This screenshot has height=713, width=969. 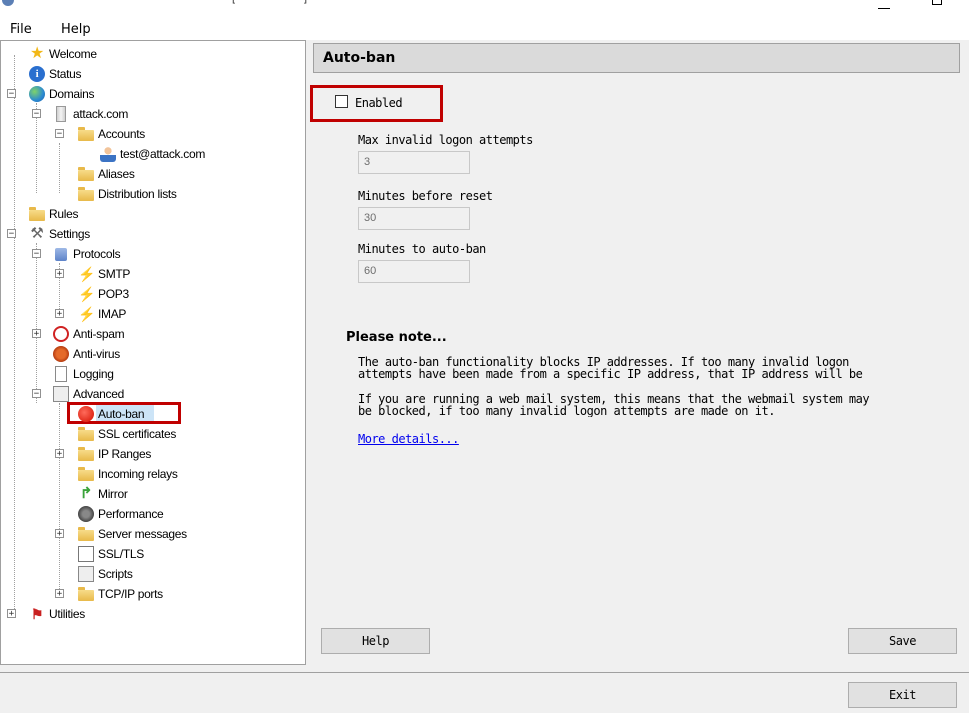 I want to click on tree-label: Domains, so click(x=72, y=94).